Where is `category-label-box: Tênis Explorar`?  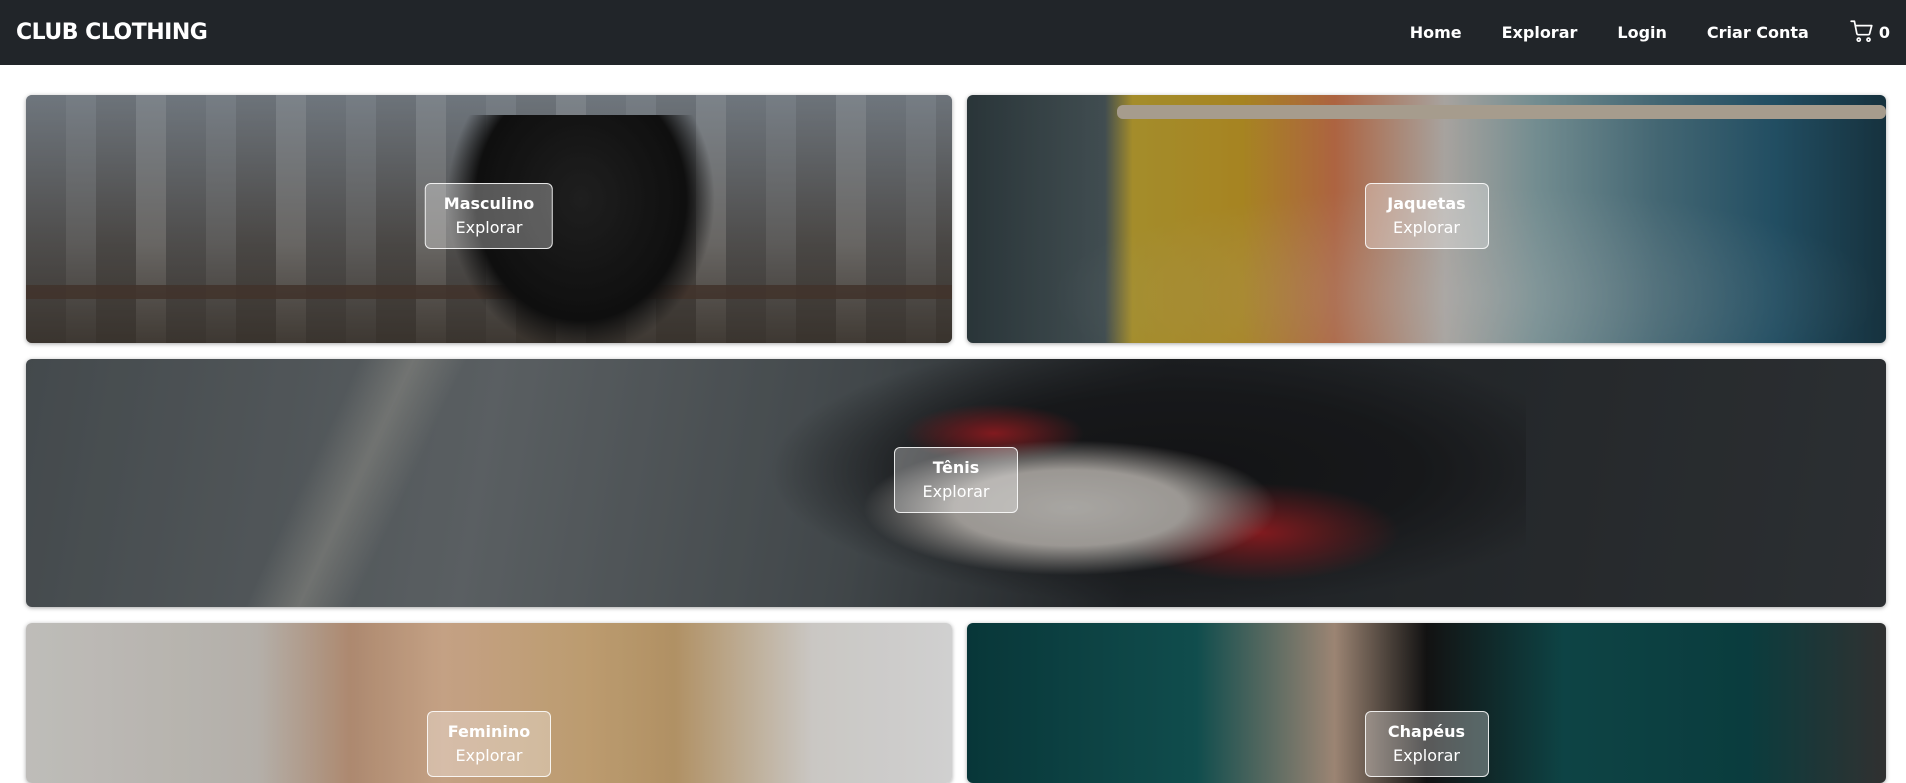
category-label-box: Tênis Explorar is located at coordinates (956, 480).